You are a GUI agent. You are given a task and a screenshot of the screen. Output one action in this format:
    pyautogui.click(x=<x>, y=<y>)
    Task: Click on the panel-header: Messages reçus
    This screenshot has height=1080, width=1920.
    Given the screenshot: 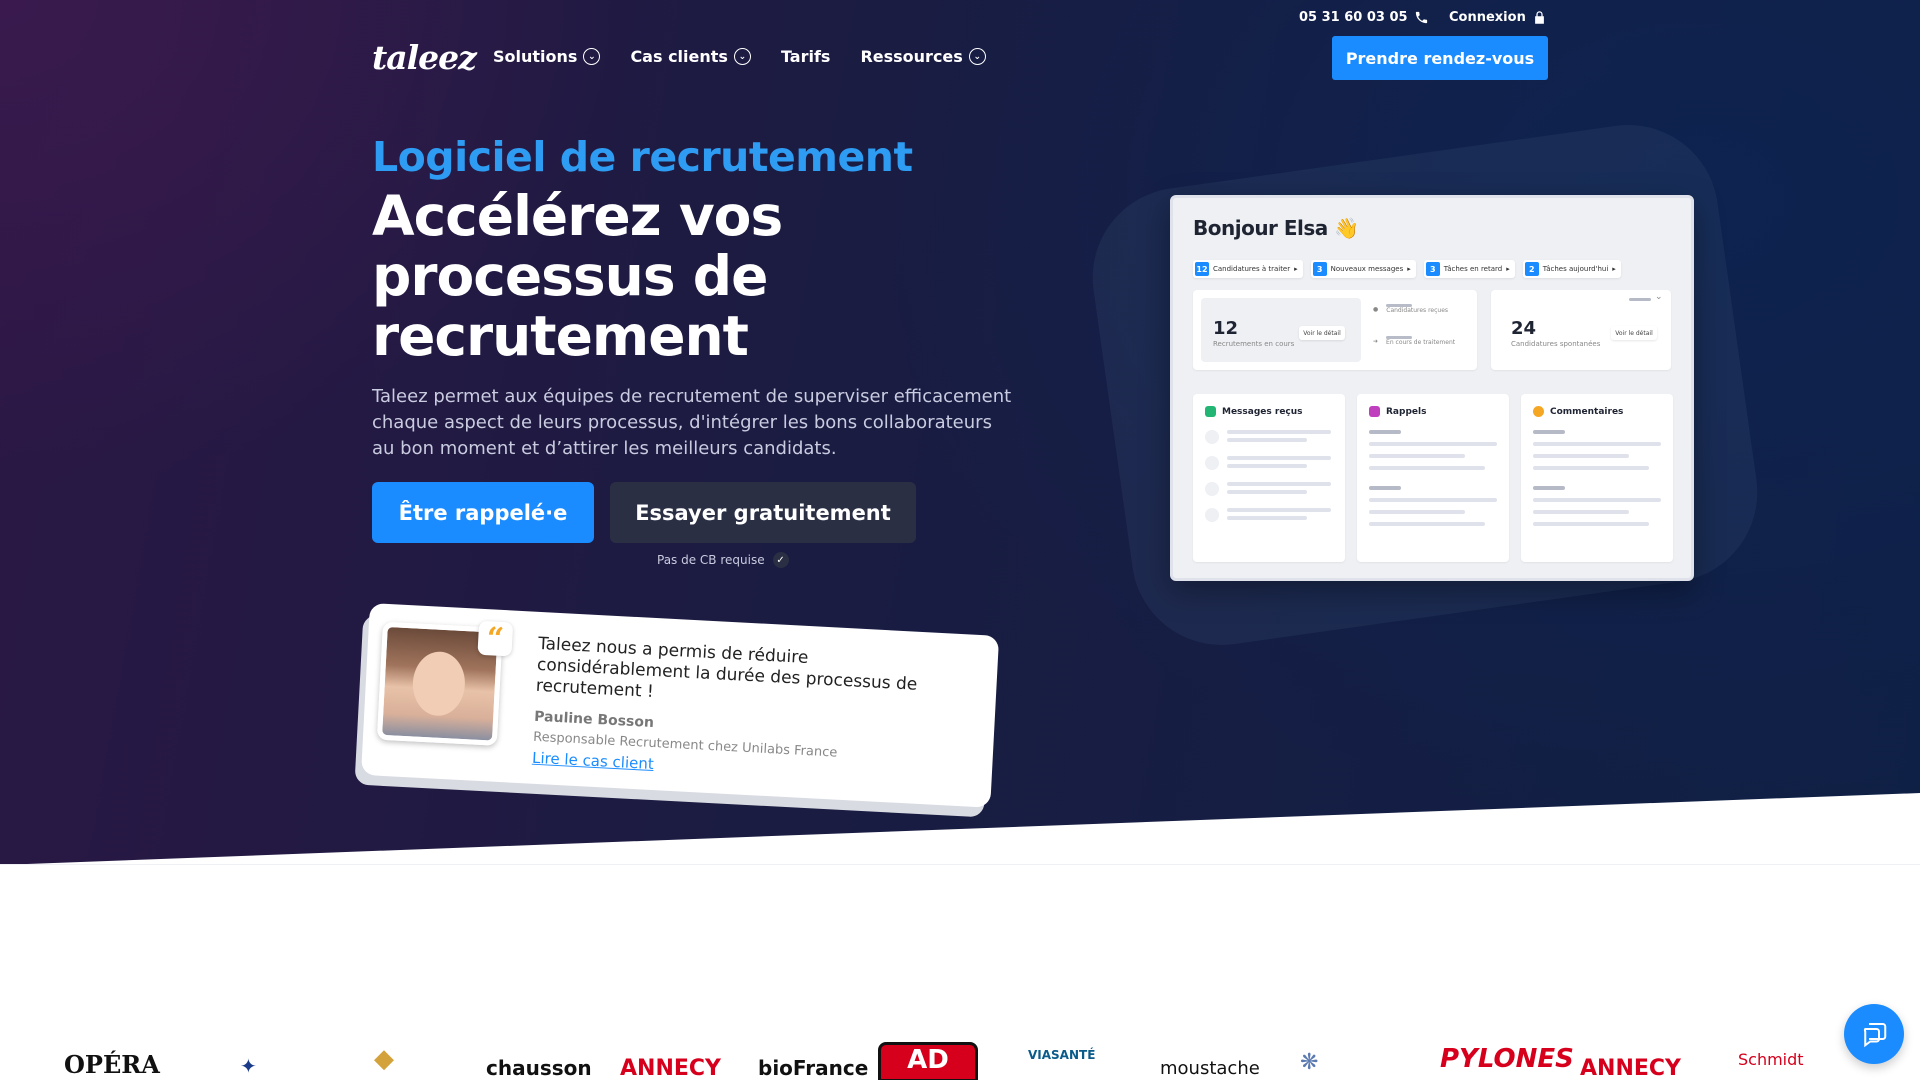 What is the action you would take?
    pyautogui.click(x=1254, y=411)
    